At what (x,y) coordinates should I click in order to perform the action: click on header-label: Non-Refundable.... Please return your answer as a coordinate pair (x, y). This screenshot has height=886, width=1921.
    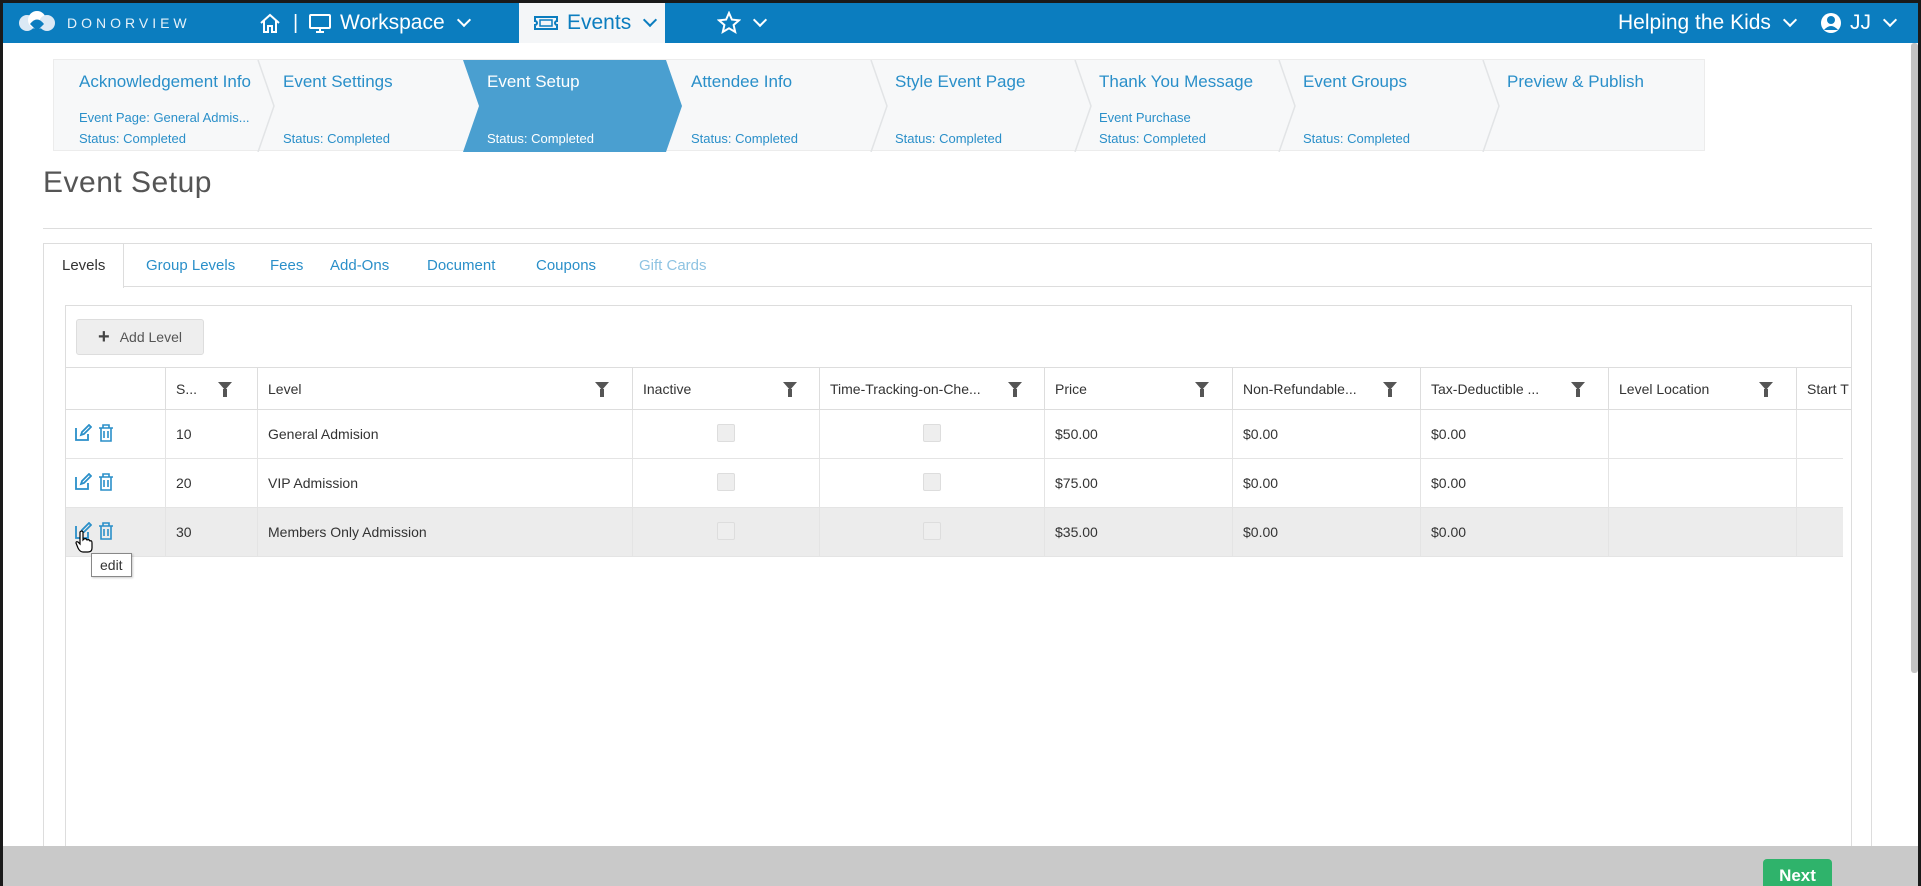
    Looking at the image, I should click on (1300, 389).